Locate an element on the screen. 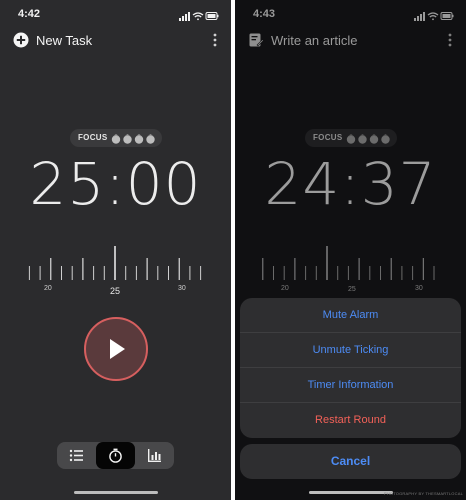 The height and width of the screenshot is (500, 466). task-header: New Task is located at coordinates (115, 41).